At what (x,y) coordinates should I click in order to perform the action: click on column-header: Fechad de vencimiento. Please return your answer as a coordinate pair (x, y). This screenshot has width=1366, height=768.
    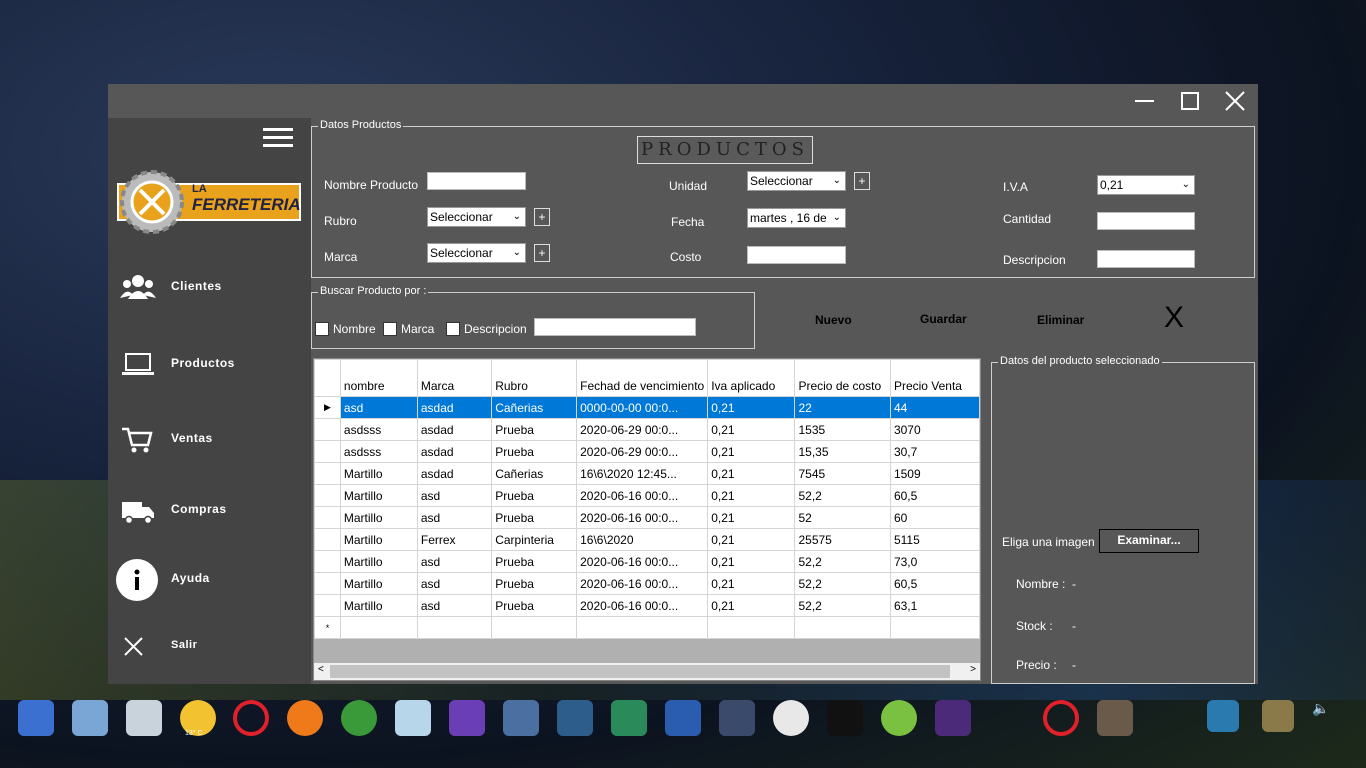
    Looking at the image, I should click on (642, 378).